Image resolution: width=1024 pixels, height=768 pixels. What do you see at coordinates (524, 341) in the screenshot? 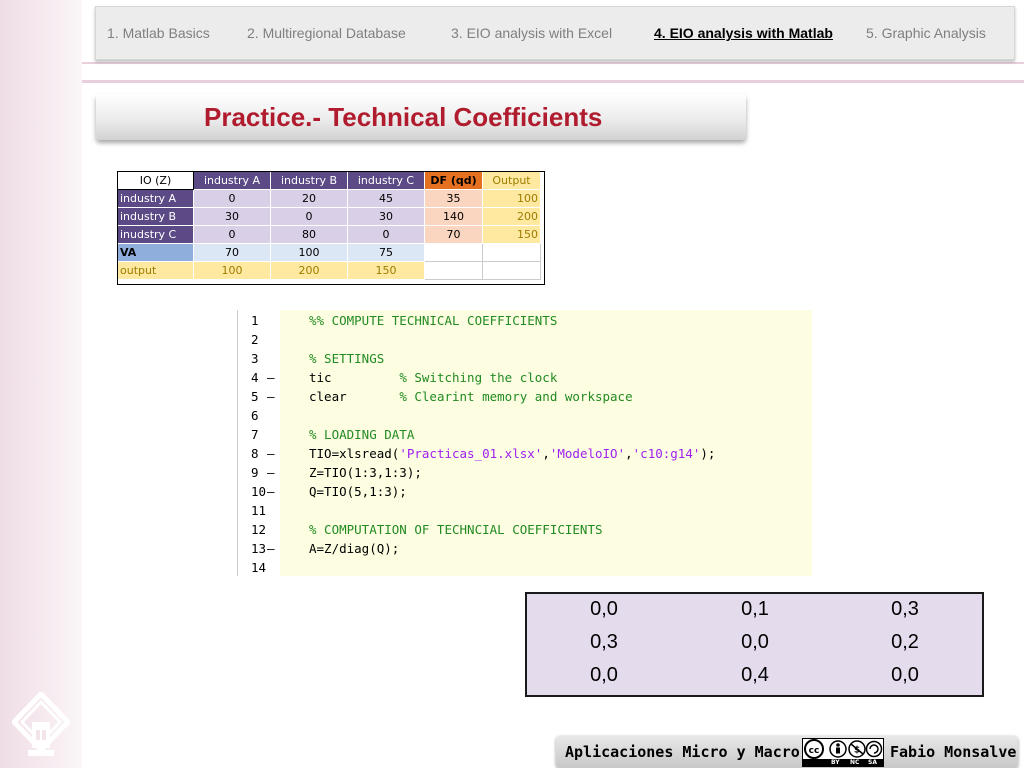
I see `code-line: 2` at bounding box center [524, 341].